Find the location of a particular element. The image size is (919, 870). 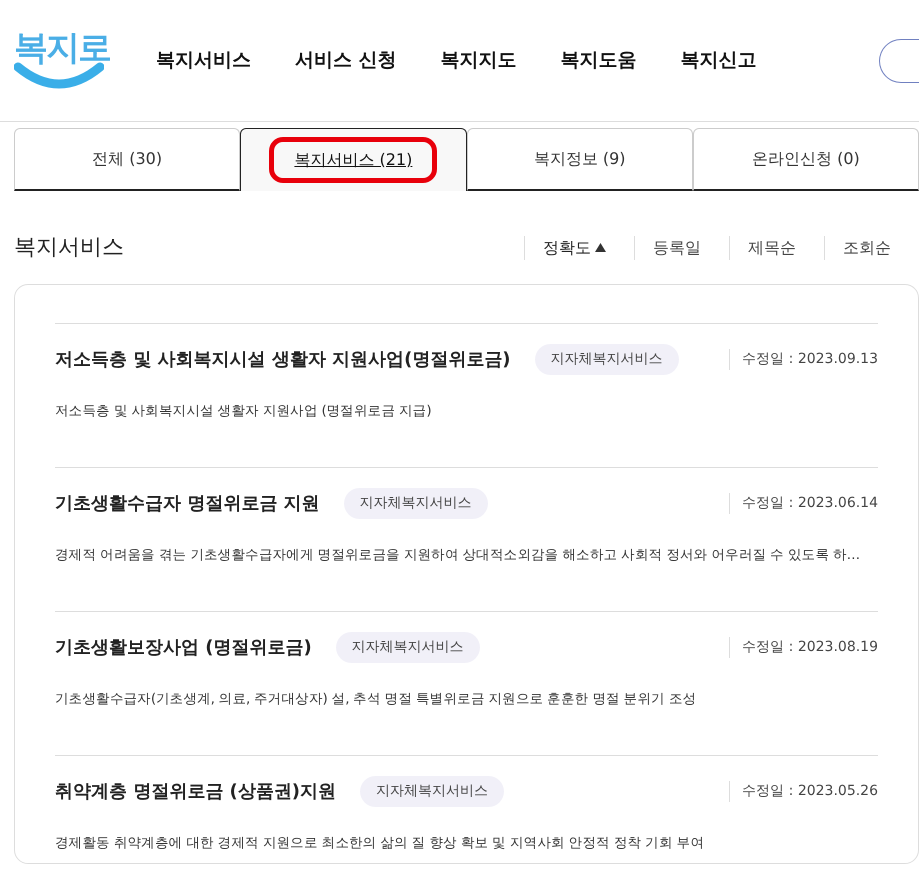

result-description: 기초생활수급자(기초생계, 의료, 주거대상자) 설, 추석 명절 특별위로금 지원으로 훈훈한 명절 분위기 조성 is located at coordinates (376, 699).